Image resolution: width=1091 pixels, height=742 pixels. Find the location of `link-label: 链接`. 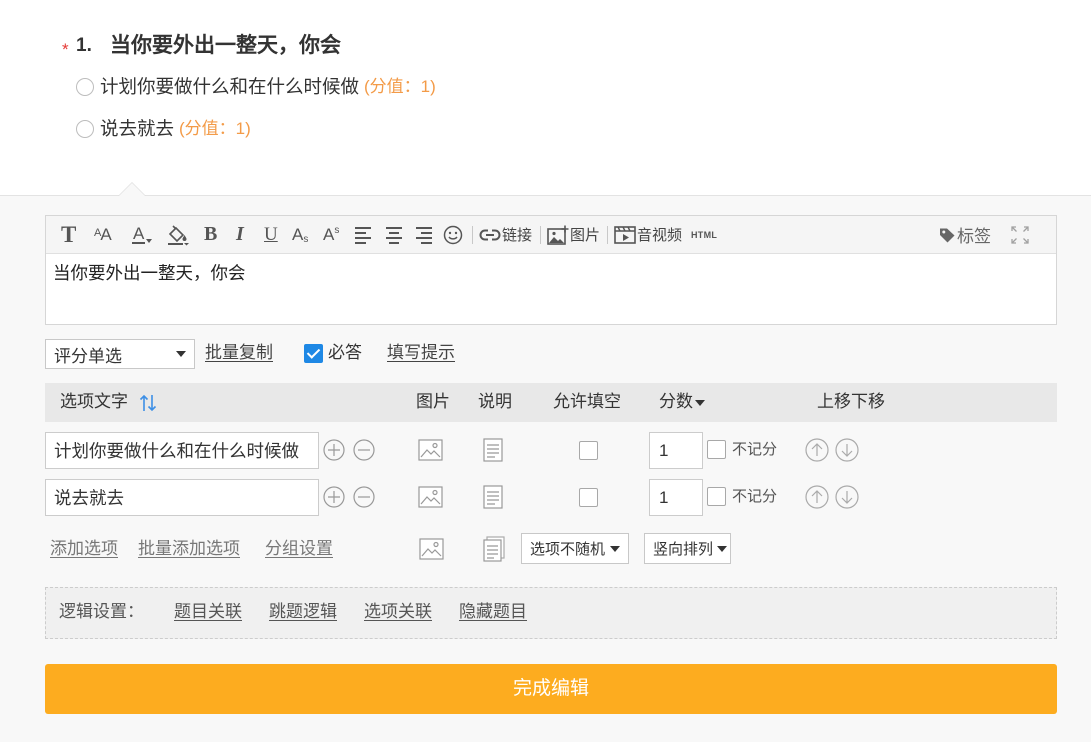

link-label: 链接 is located at coordinates (517, 235).